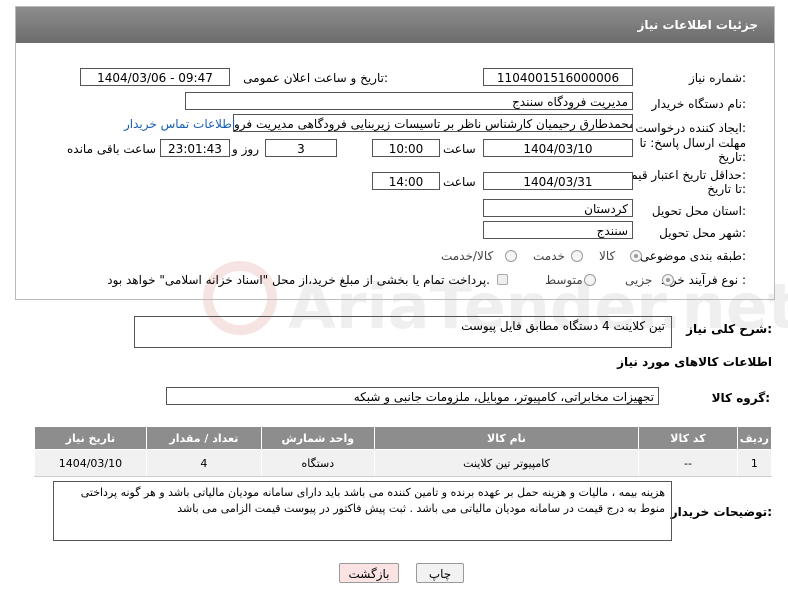 Image resolution: width=788 pixels, height=598 pixels. I want to click on buyer-org-field: مدیریت فرودگاه سنندج, so click(409, 101).